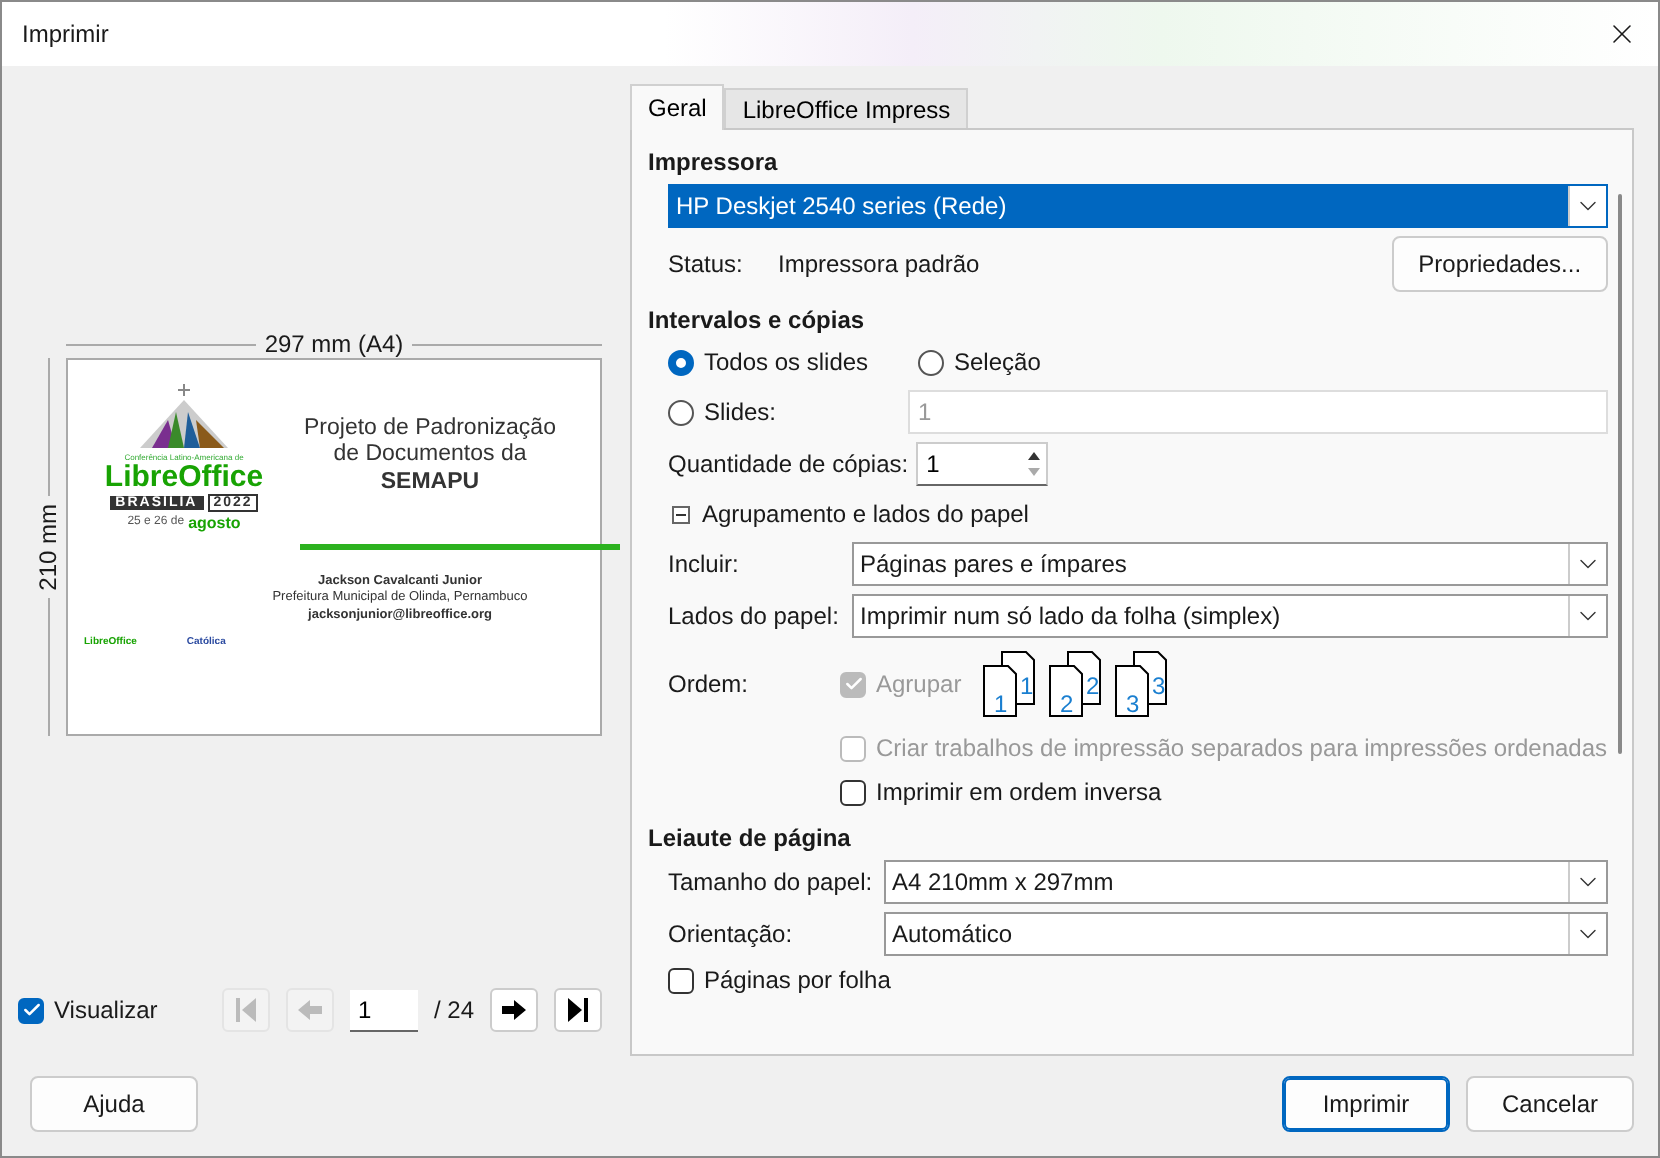  What do you see at coordinates (184, 477) in the screenshot?
I see `logo-wordmark: LibreOffice` at bounding box center [184, 477].